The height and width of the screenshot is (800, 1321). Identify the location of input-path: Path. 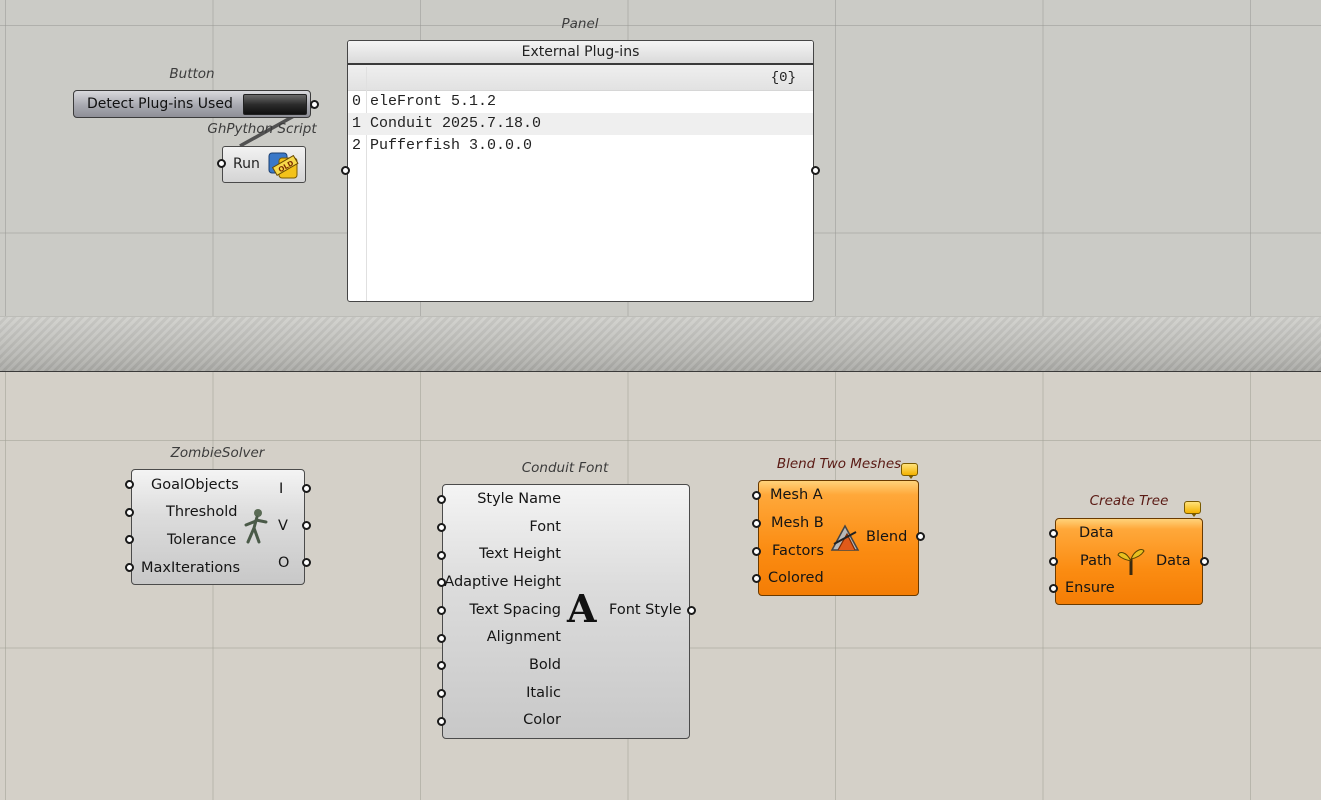
(1096, 561).